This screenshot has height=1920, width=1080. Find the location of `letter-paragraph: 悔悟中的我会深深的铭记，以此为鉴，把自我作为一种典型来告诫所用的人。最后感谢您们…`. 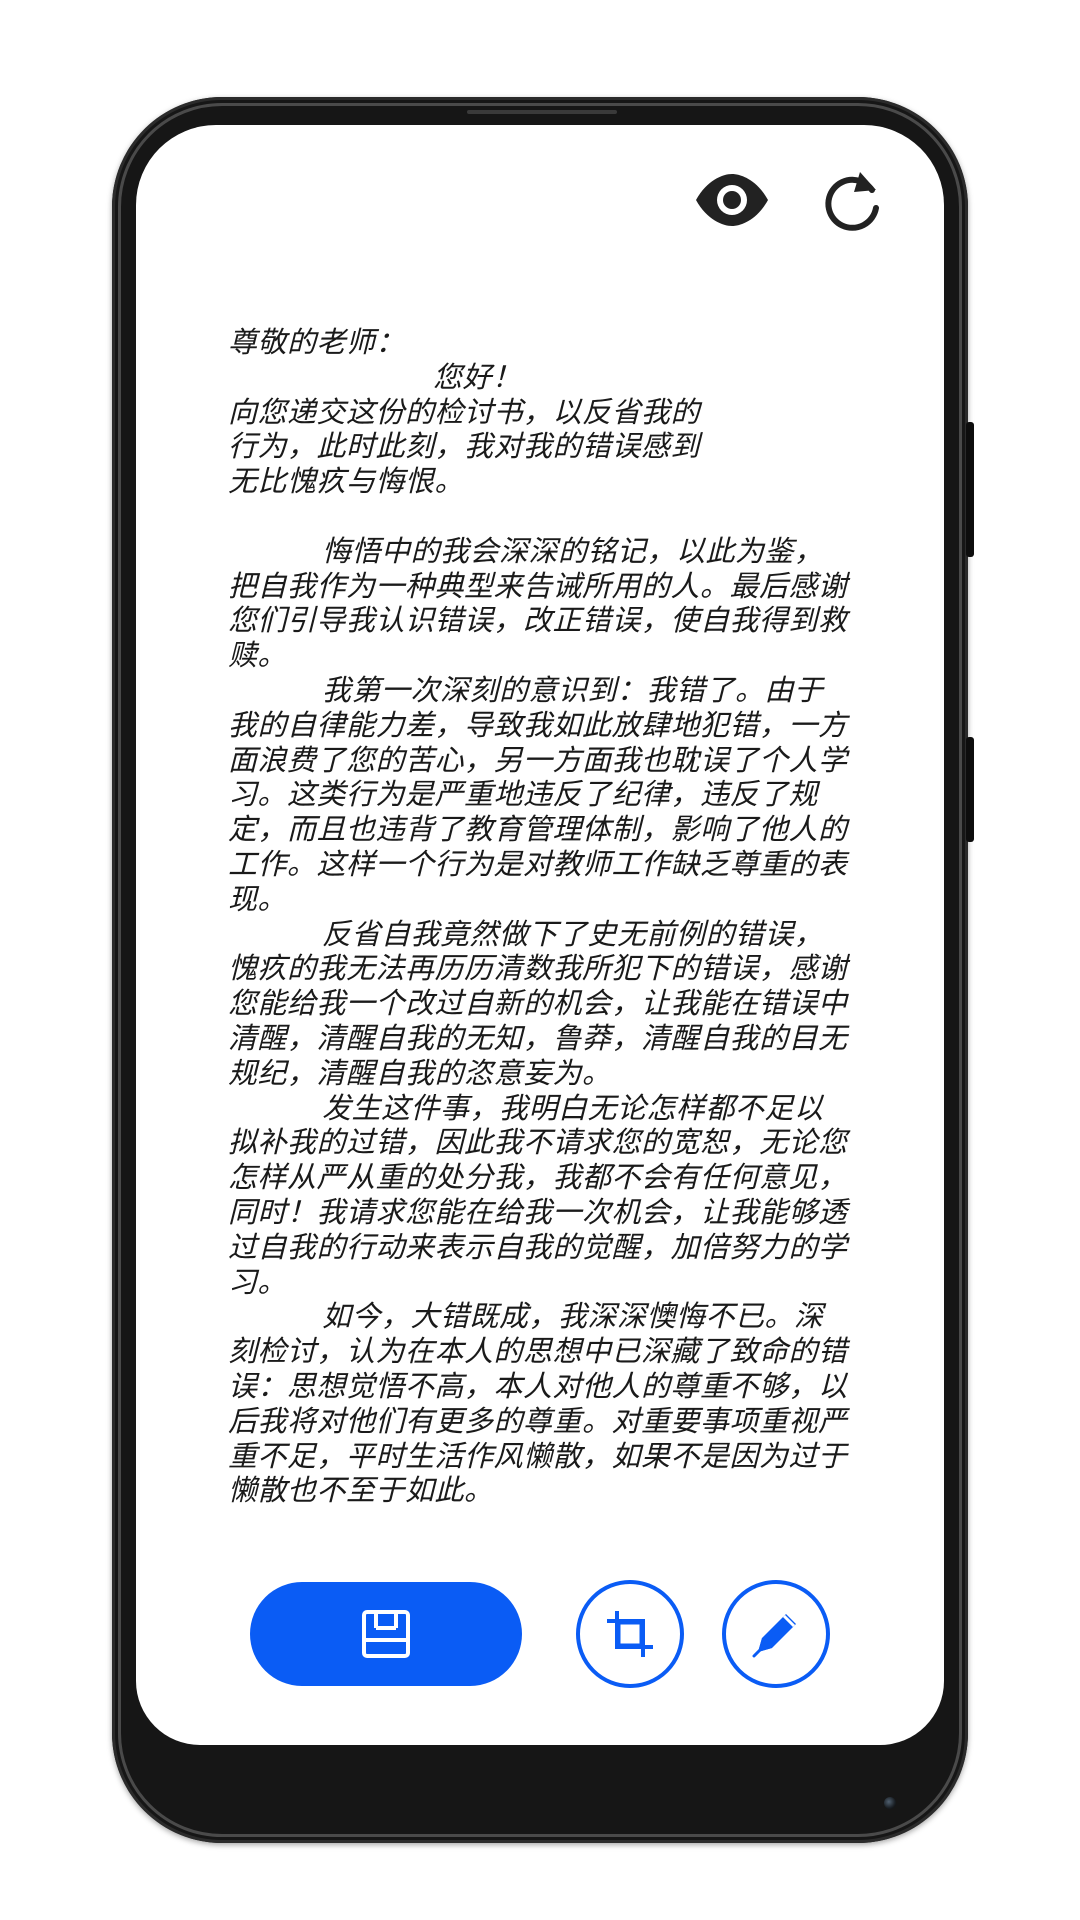

letter-paragraph: 悔悟中的我会深深的铭记，以此为鉴，把自我作为一种典型来告诫所用的人。最后感谢您们… is located at coordinates (538, 603).